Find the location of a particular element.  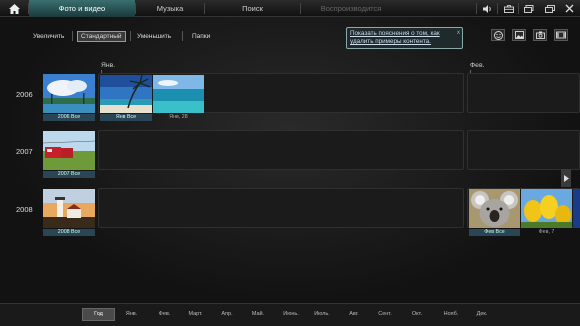

volume-icon is located at coordinates (486, 8).